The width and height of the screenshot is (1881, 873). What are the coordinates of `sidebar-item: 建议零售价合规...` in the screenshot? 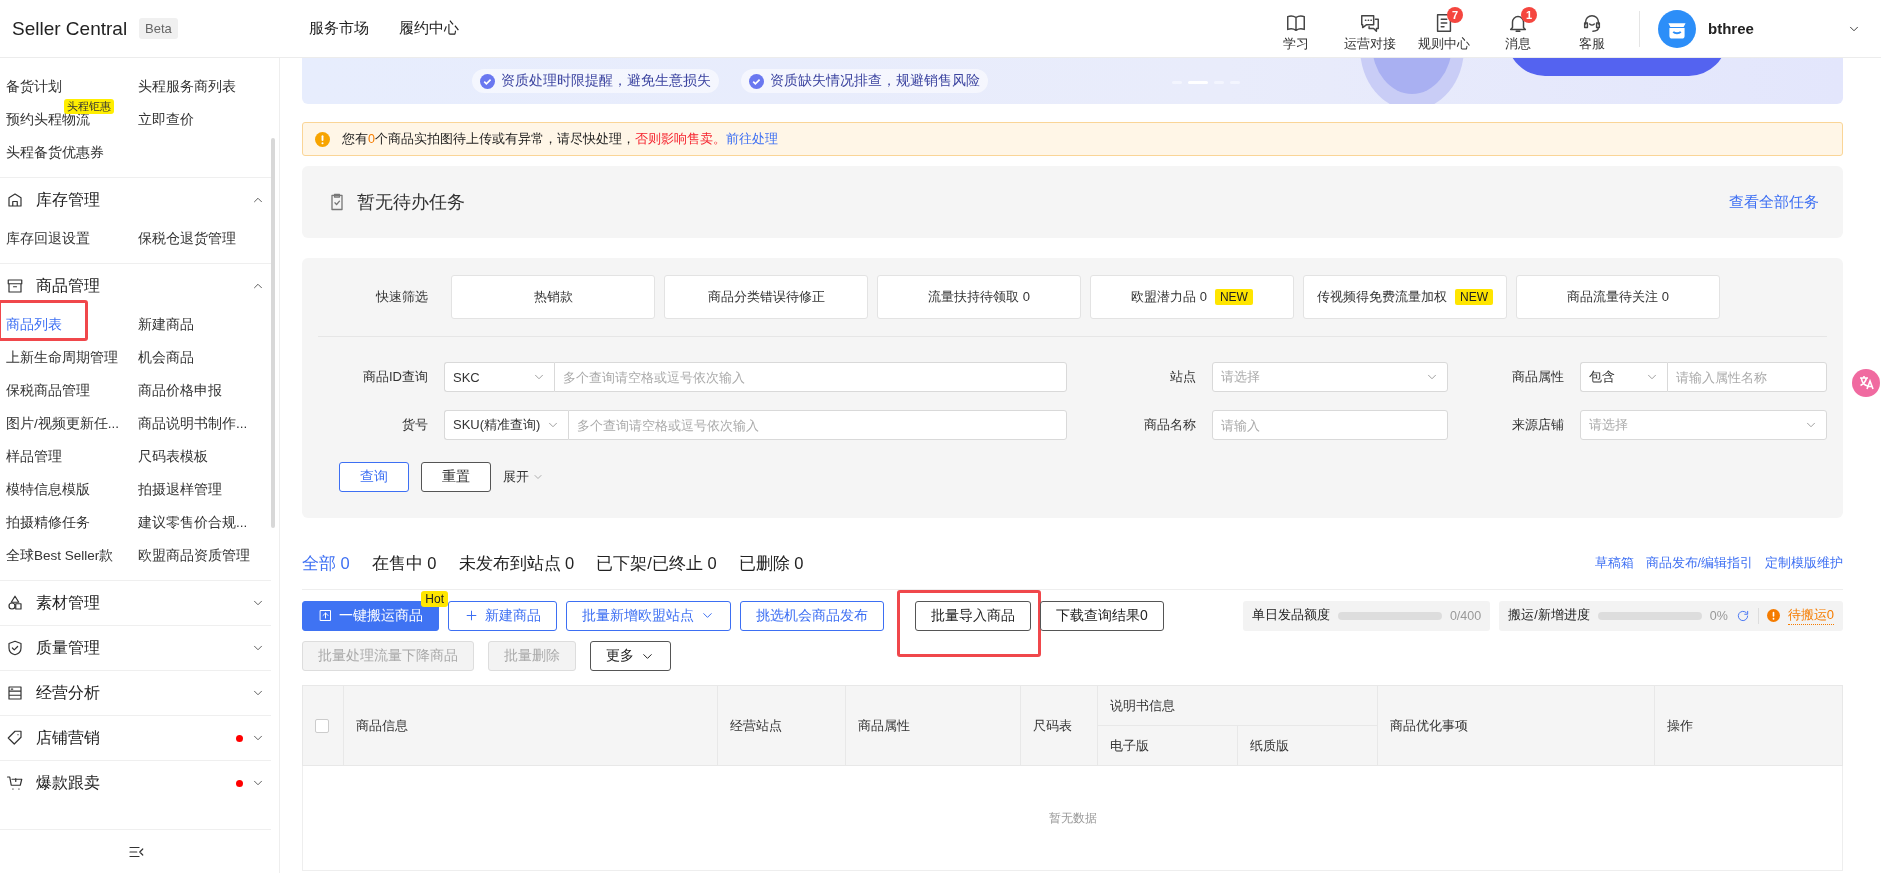 It's located at (193, 522).